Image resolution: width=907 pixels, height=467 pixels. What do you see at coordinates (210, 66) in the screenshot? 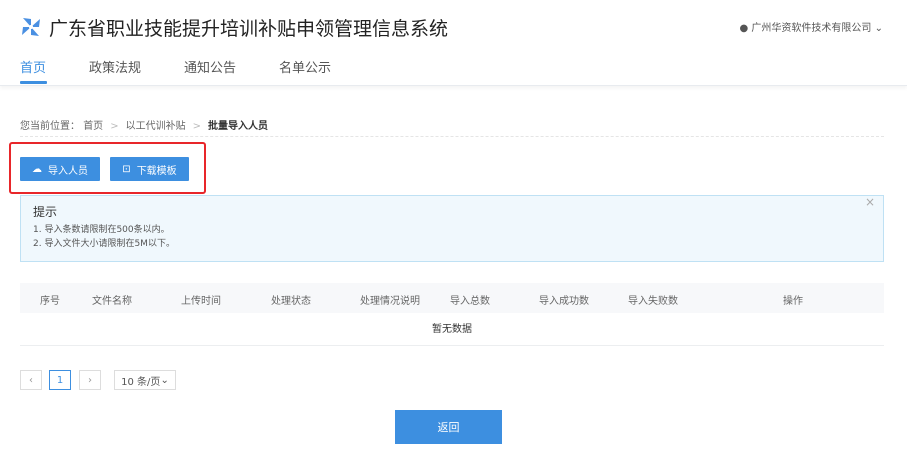
I see `nav-notice: 通知公告` at bounding box center [210, 66].